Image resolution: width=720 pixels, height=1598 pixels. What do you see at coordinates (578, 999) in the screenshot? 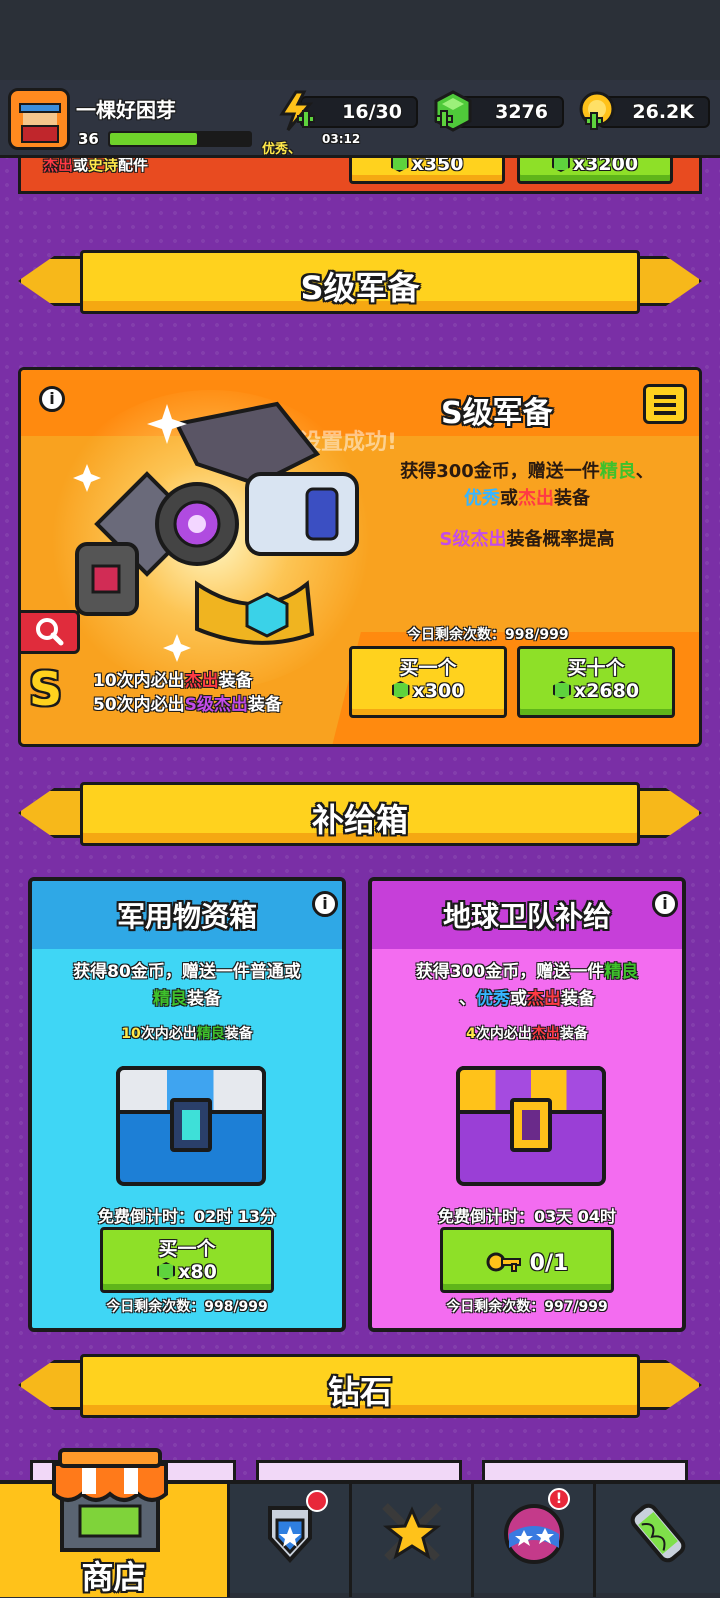
I see `earth-desc2-e: 装备` at bounding box center [578, 999].